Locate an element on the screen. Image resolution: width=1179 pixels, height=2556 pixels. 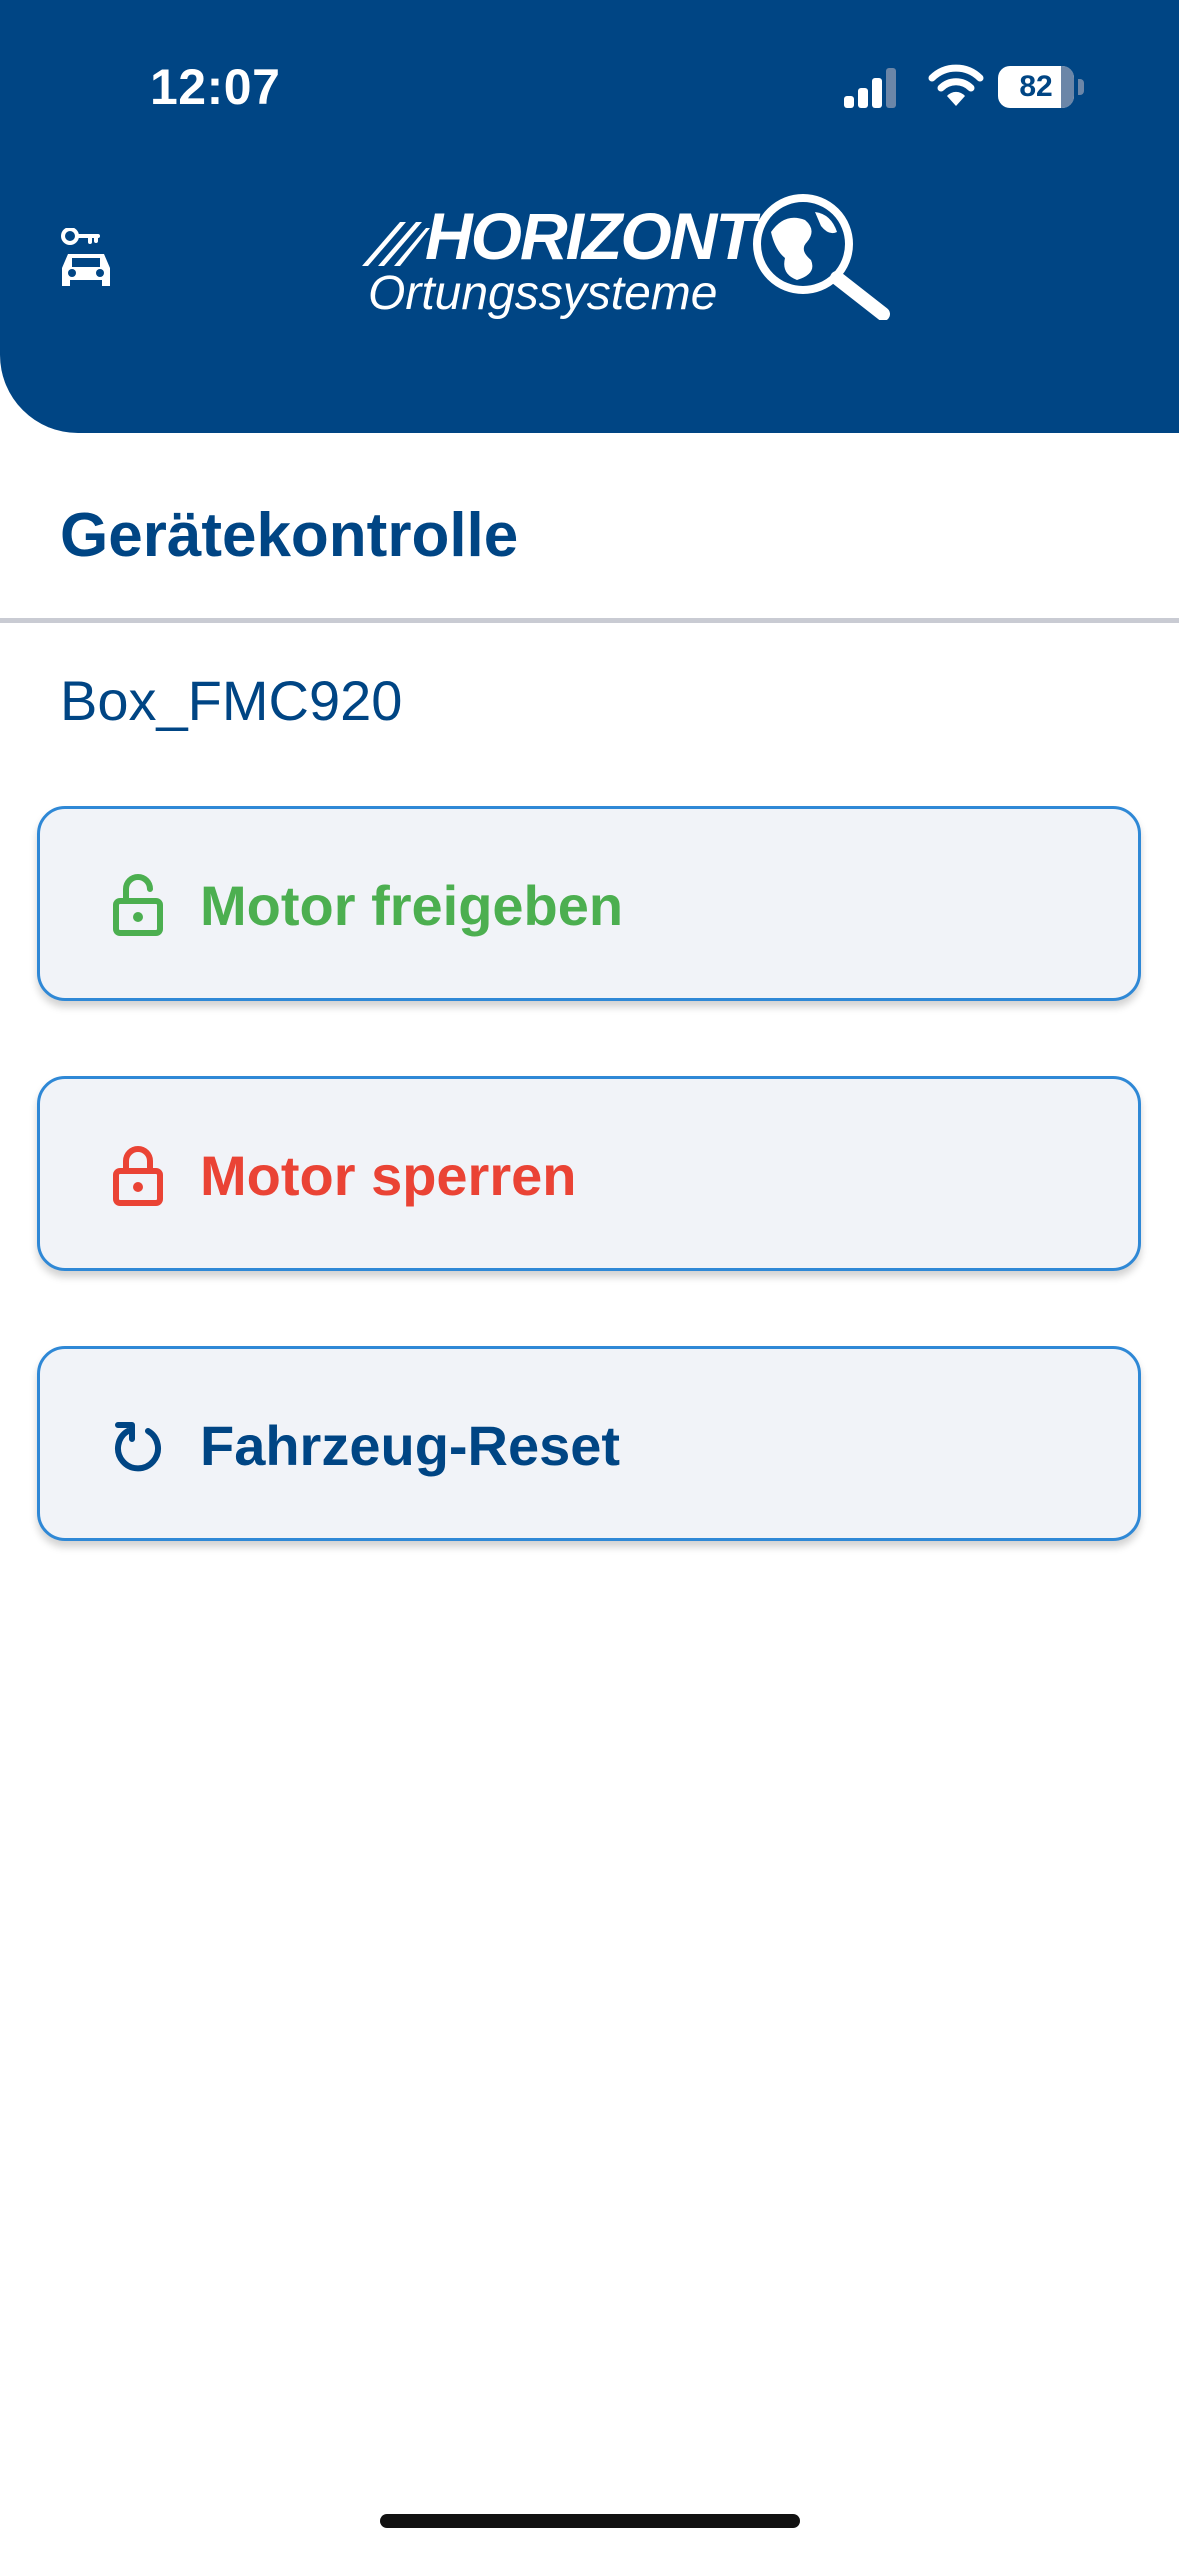
title-divider is located at coordinates (589, 620).